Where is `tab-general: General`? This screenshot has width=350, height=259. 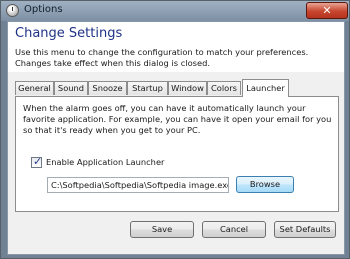 tab-general: General is located at coordinates (34, 88).